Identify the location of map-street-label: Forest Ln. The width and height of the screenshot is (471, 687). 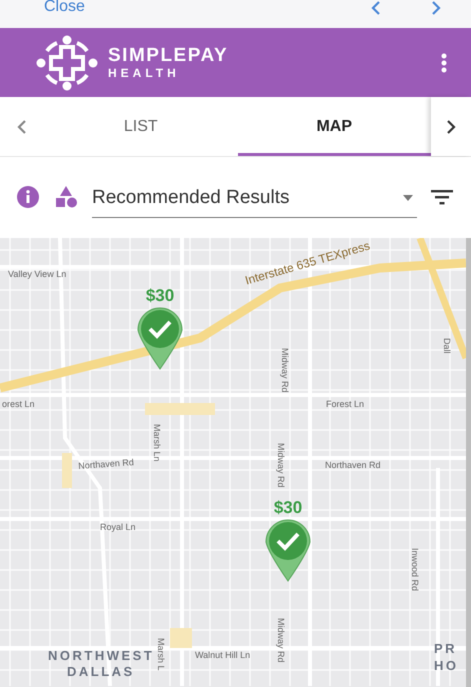
(345, 404).